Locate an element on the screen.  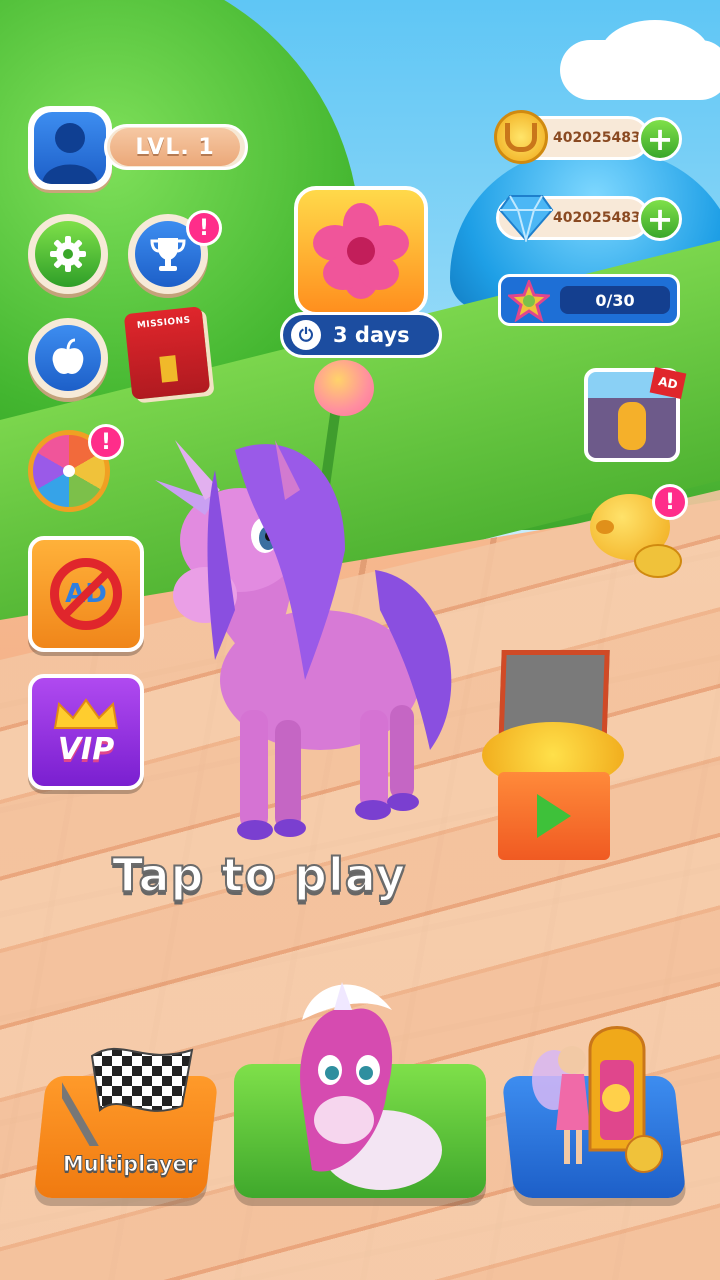
piggy-bank-notification-badge: ! is located at coordinates (670, 502).